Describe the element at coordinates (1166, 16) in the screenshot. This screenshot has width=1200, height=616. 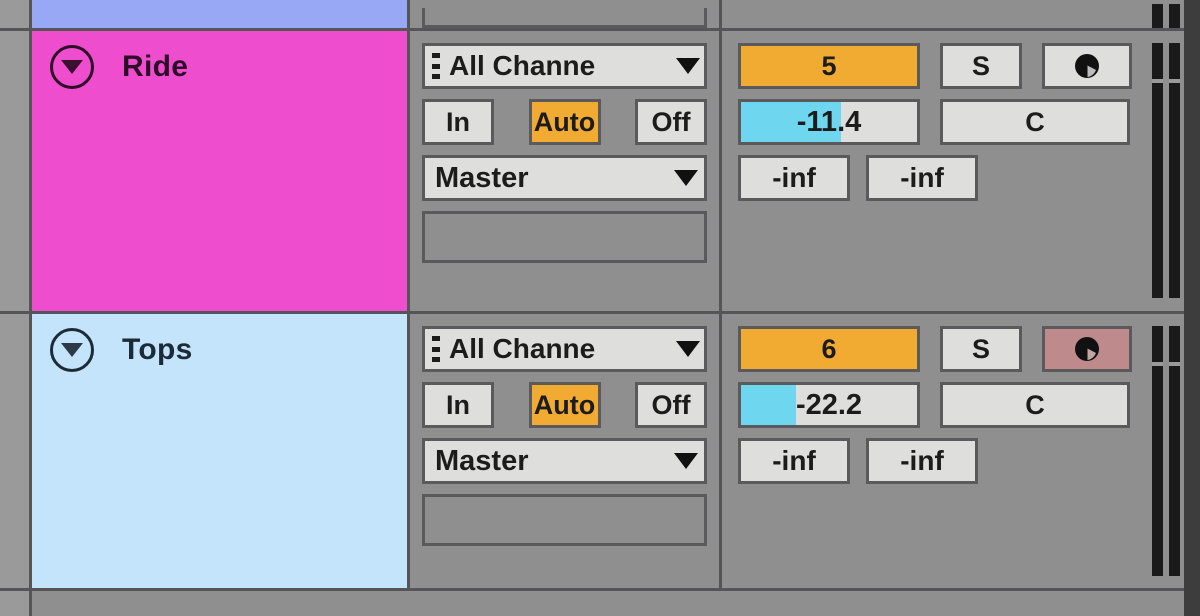
I see `vu-meter` at that location.